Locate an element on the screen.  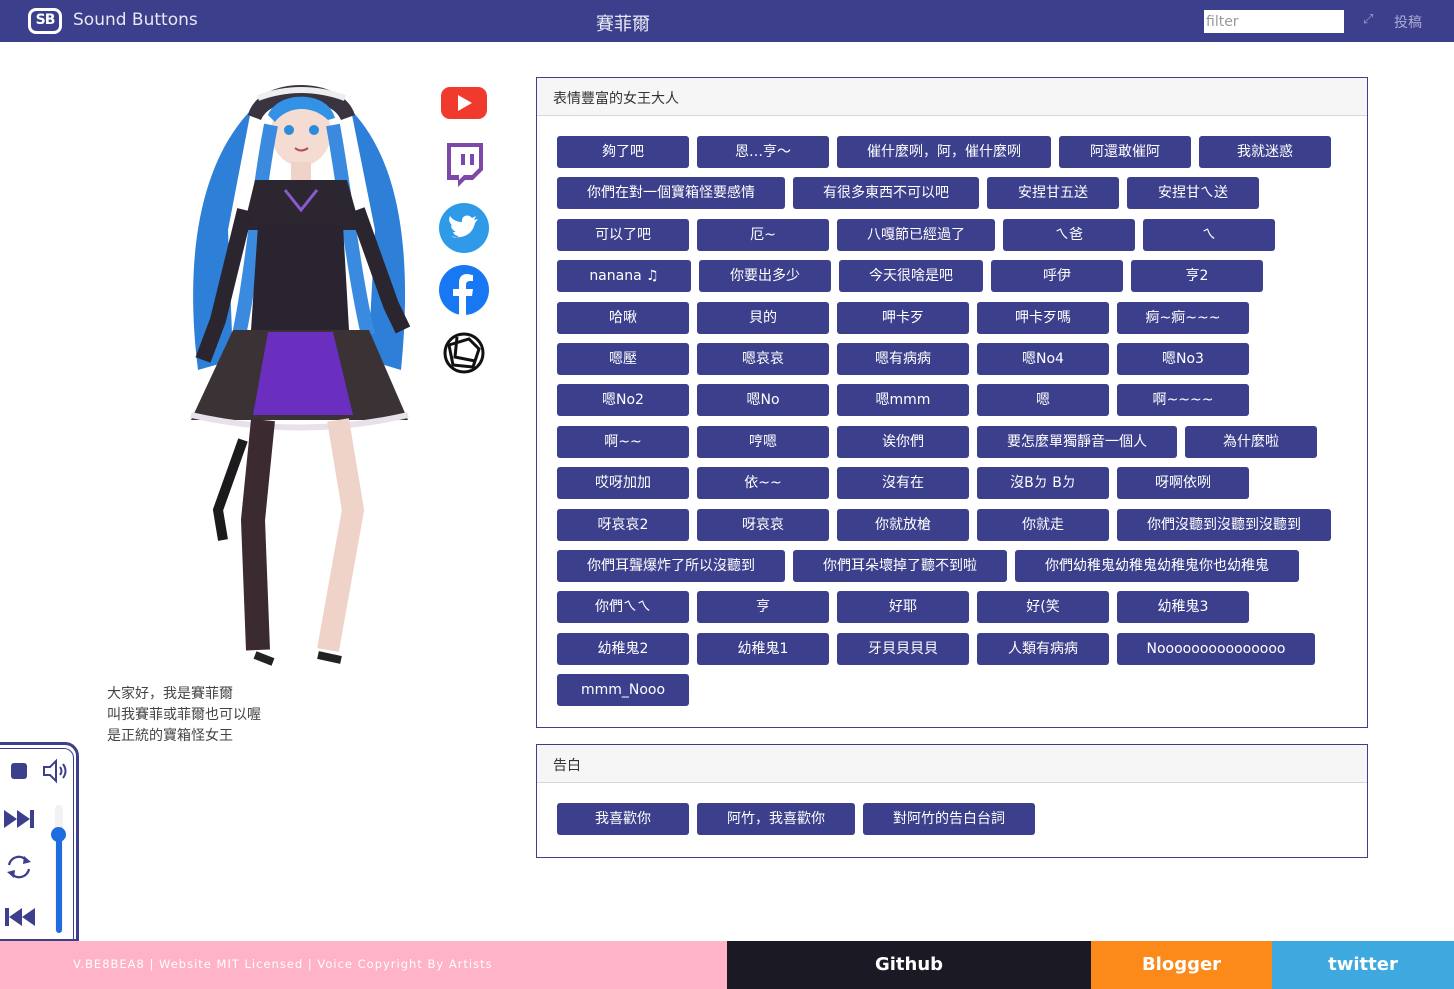
sound-button: 幼稚鬼3 is located at coordinates (1183, 607).